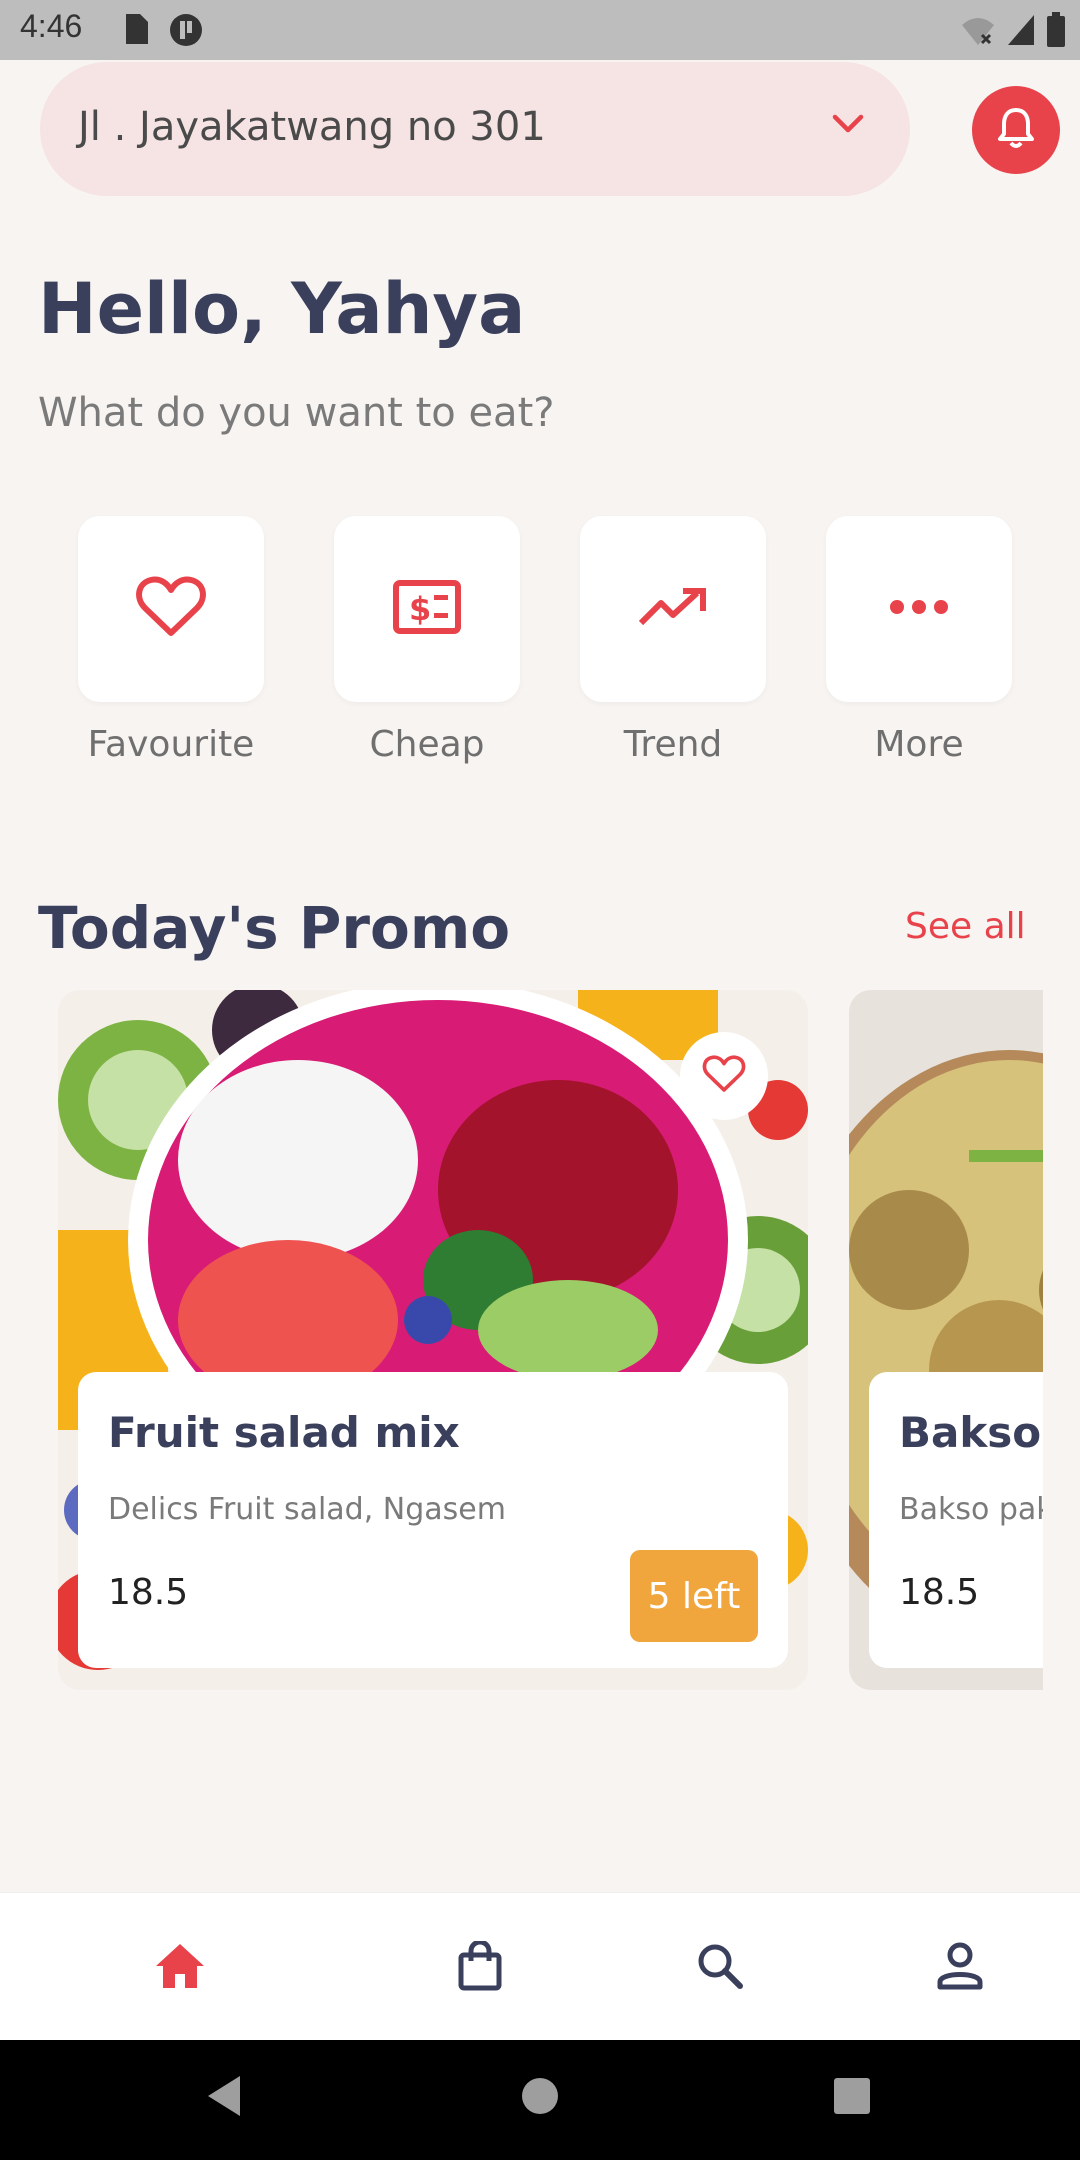 This screenshot has width=1080, height=2160. Describe the element at coordinates (135, 32) in the screenshot. I see `sd-card-icon` at that location.